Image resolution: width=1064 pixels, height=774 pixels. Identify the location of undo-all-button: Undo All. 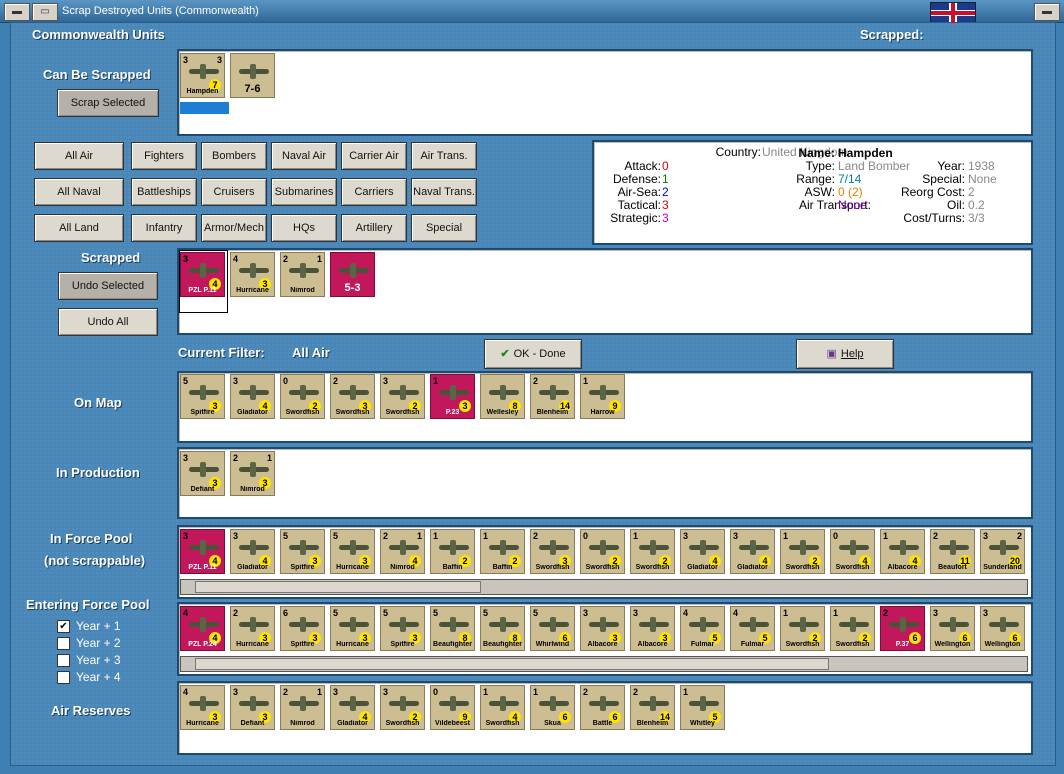
(108, 322).